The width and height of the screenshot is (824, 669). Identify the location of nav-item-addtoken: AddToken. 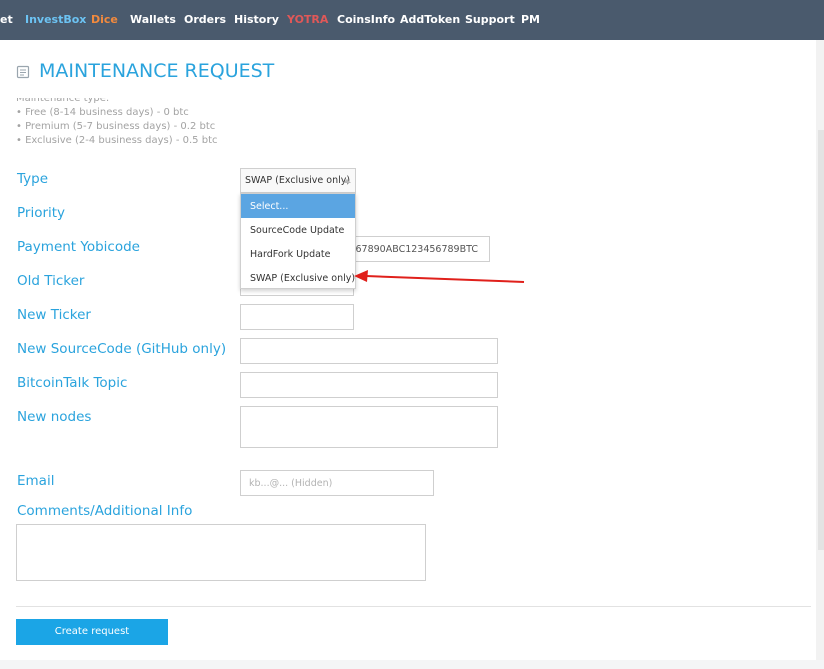
(430, 20).